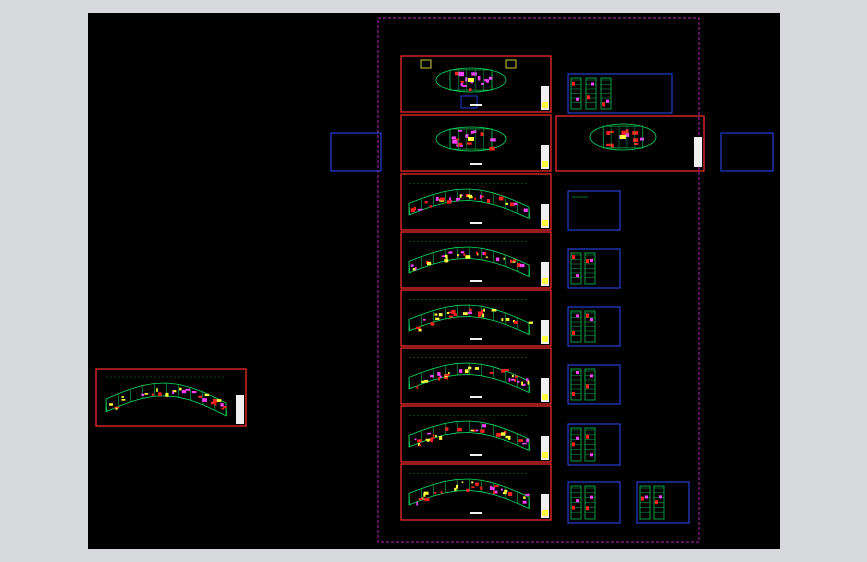  Describe the element at coordinates (630, 143) in the screenshot. I see `sheet-plan-level-2-copy` at that location.